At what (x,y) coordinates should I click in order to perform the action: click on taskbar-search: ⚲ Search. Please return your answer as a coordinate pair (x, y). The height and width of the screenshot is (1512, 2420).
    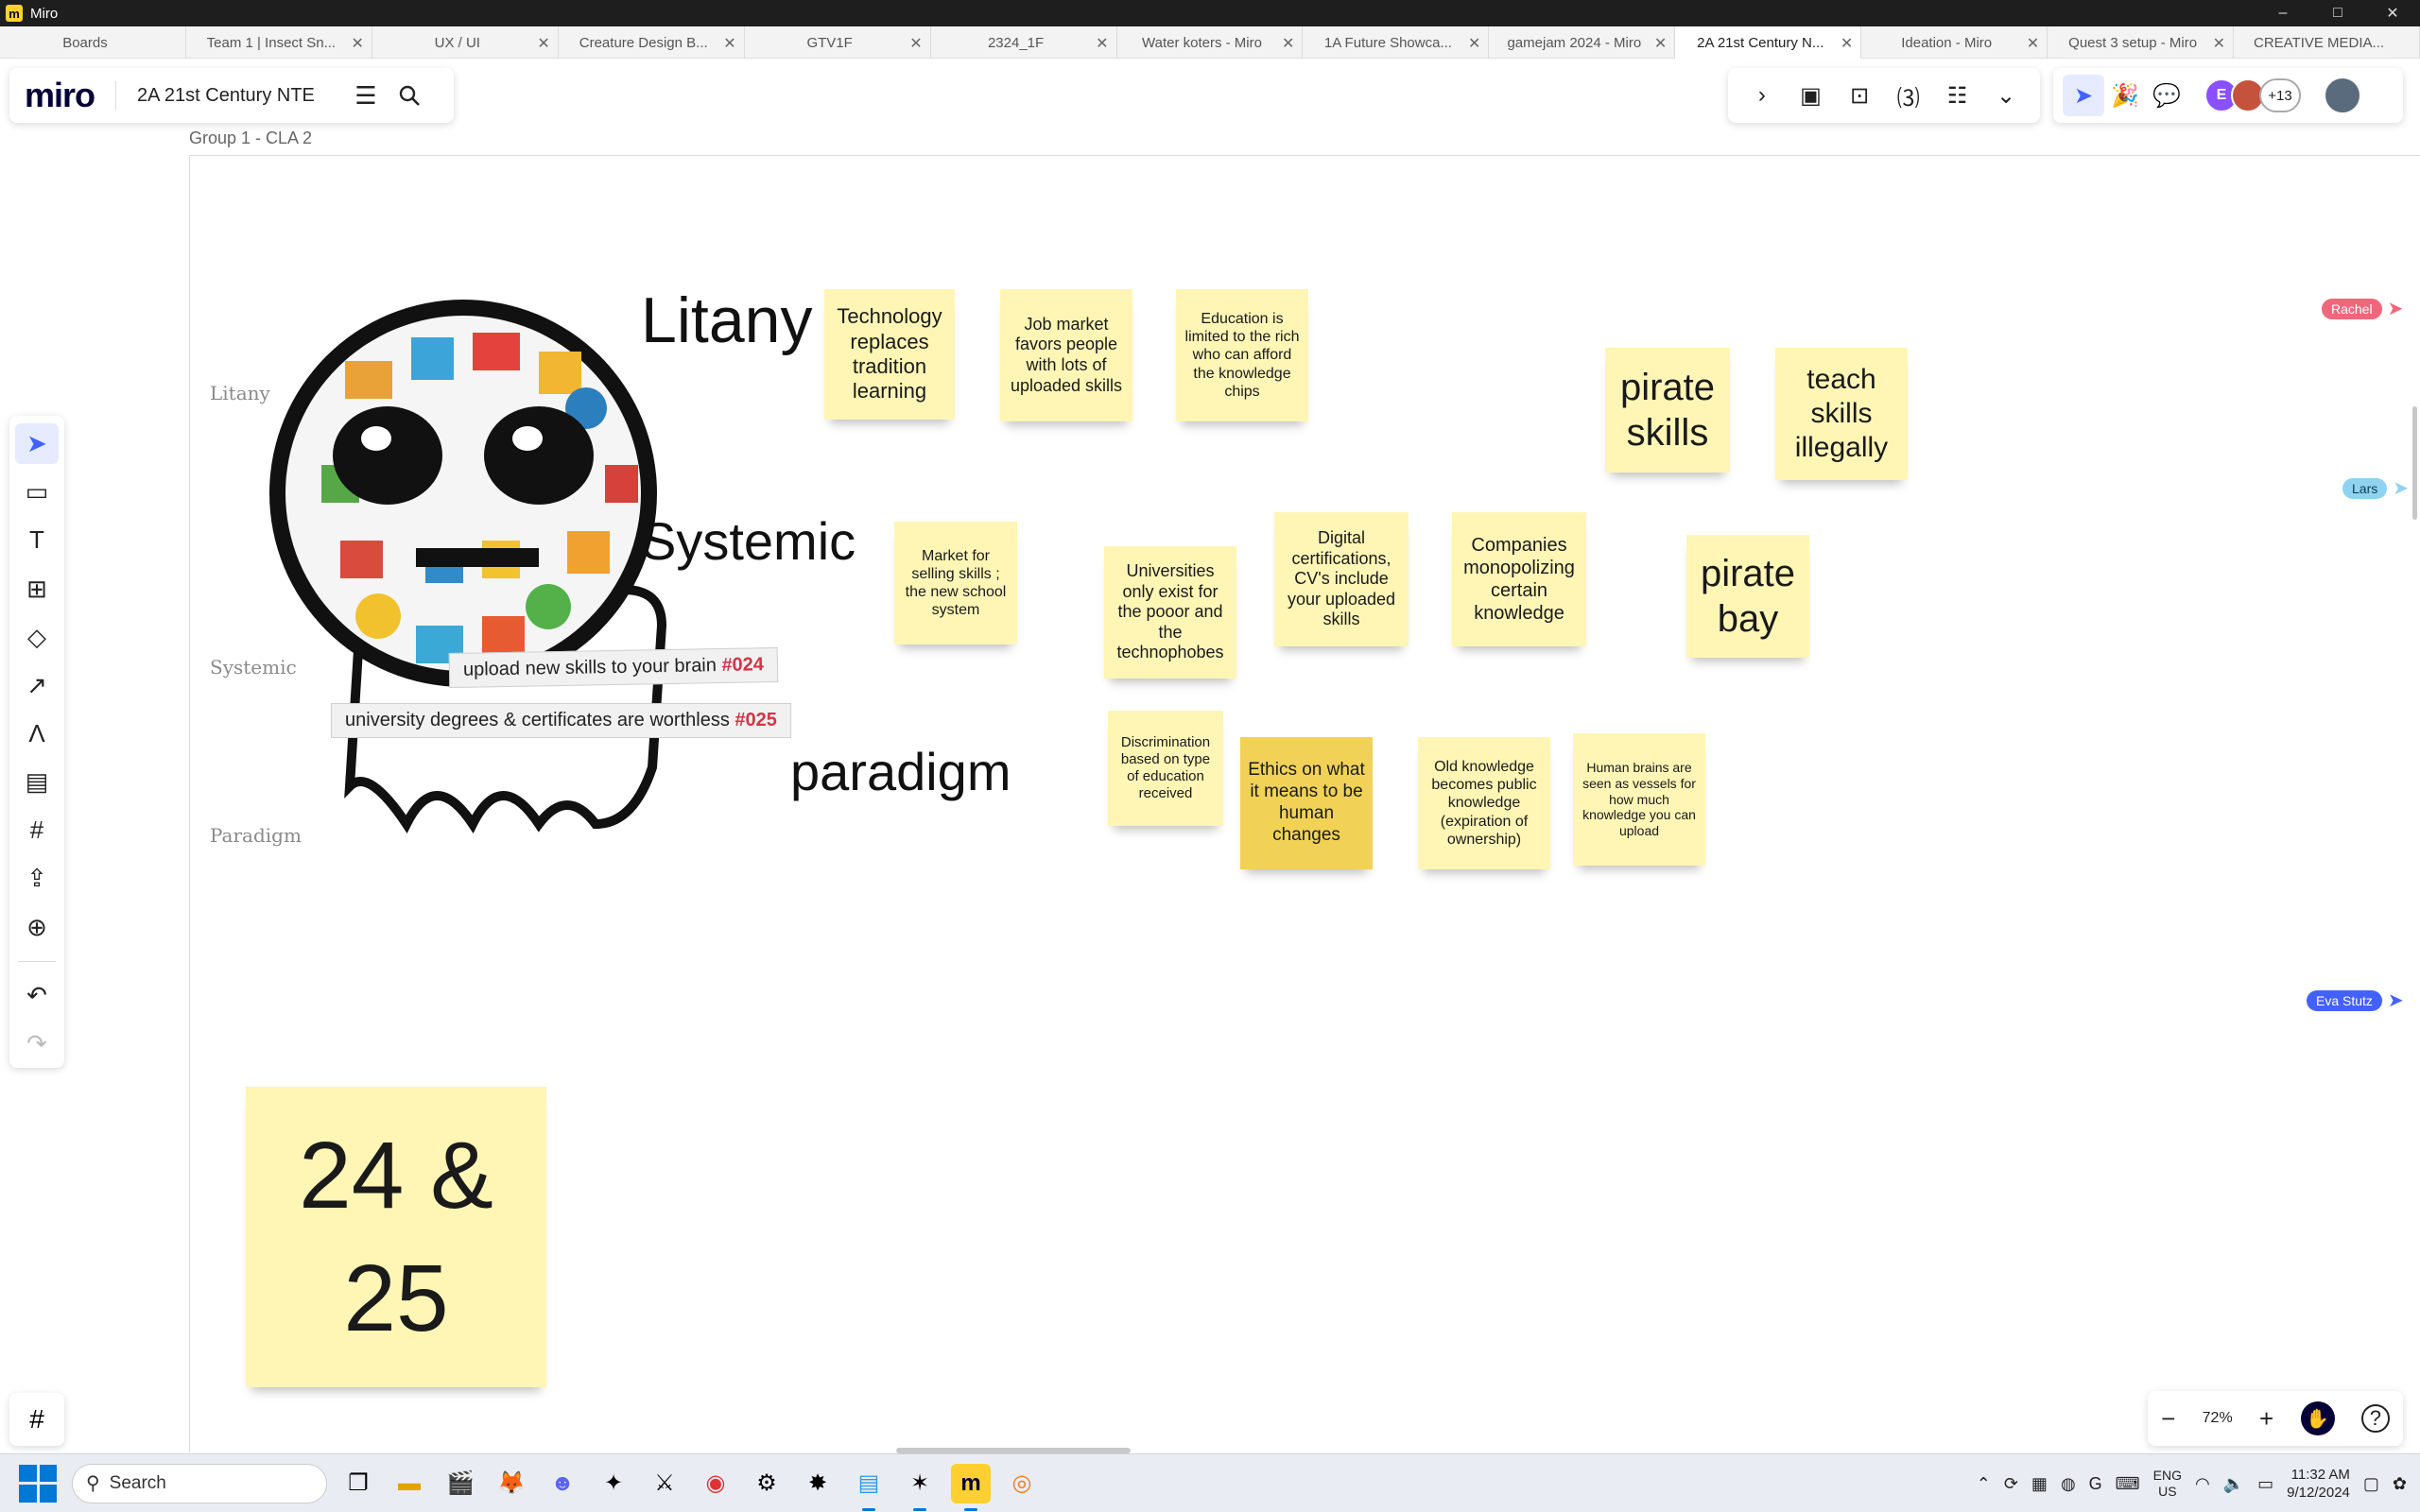
    Looking at the image, I should click on (199, 1483).